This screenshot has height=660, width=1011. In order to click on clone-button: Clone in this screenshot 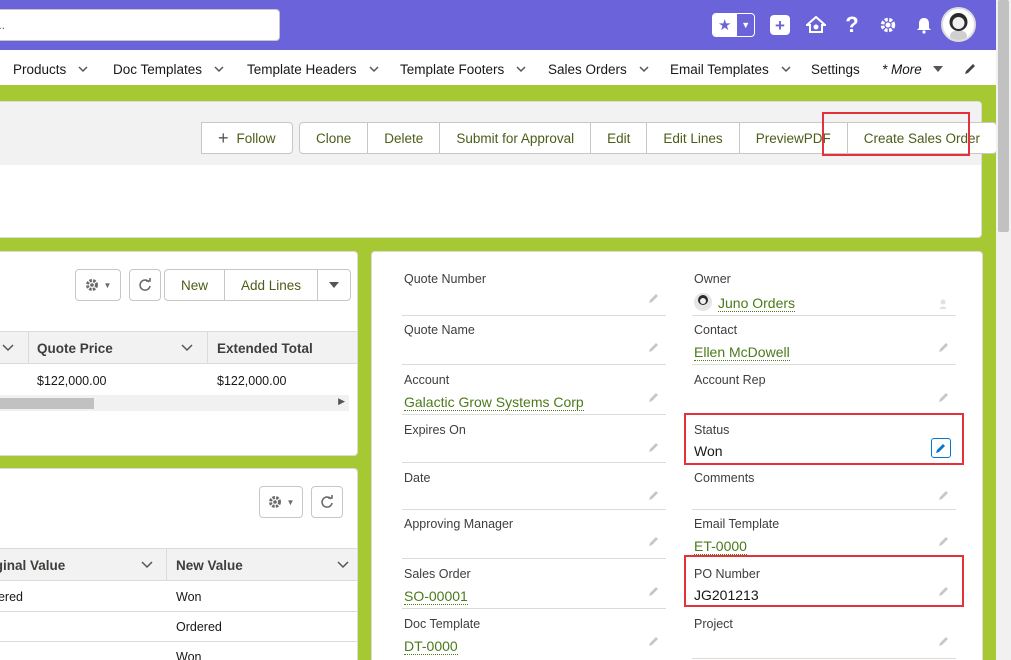, I will do `click(334, 138)`.